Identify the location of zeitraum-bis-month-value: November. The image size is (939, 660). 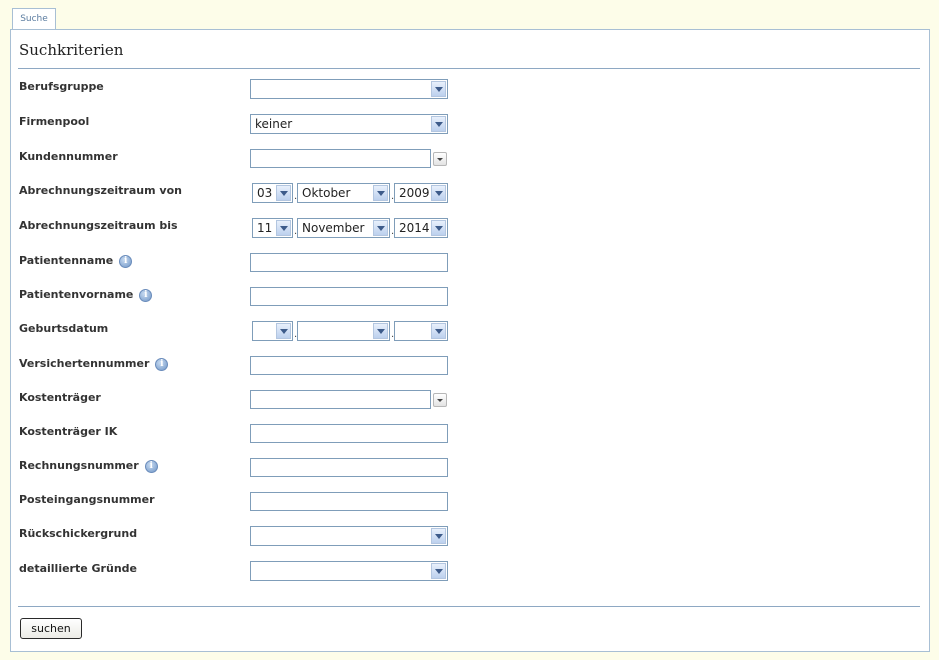
(333, 228).